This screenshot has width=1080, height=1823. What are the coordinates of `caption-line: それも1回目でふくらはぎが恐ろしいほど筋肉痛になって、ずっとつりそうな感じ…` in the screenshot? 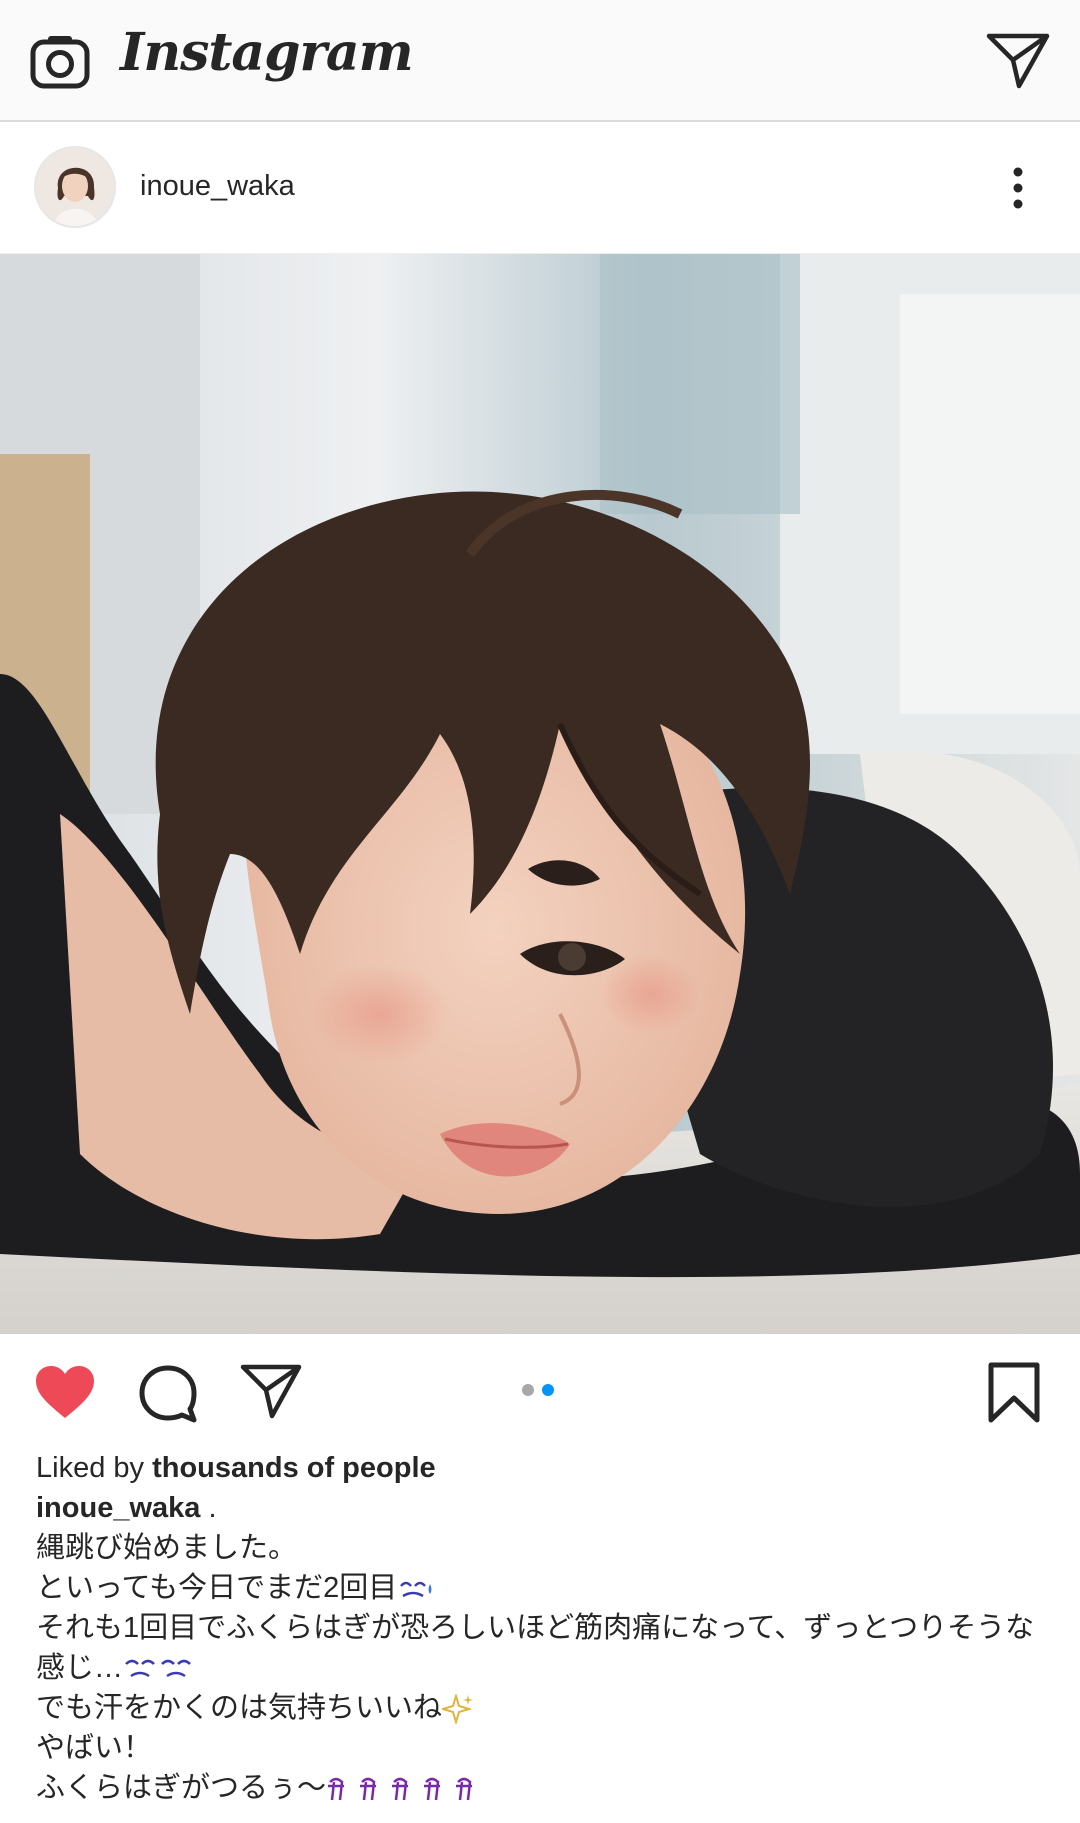 It's located at (546, 1648).